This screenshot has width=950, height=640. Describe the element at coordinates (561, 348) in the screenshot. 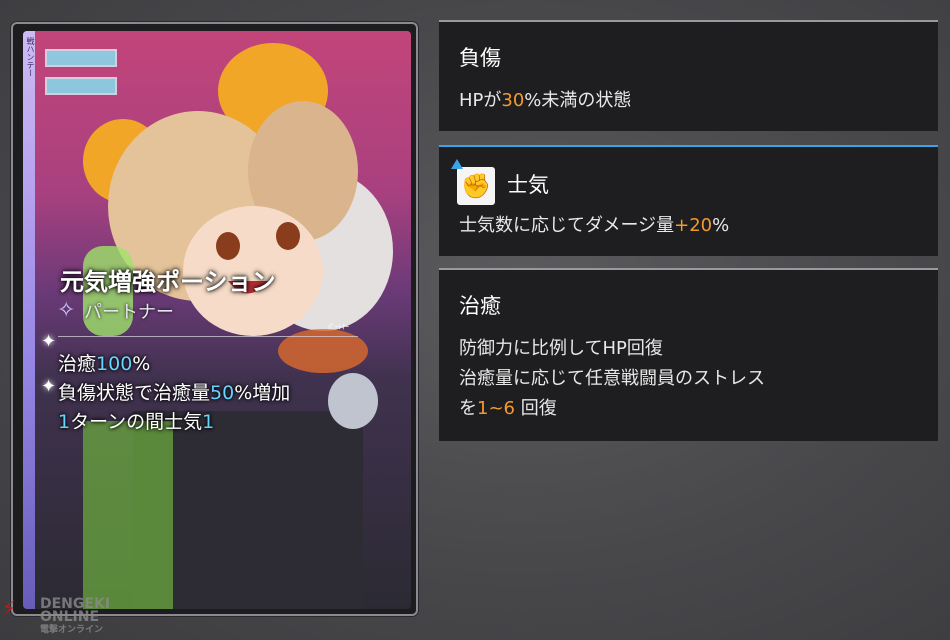

I see `panel-body-line: 防御力に比例してHP回復` at that location.